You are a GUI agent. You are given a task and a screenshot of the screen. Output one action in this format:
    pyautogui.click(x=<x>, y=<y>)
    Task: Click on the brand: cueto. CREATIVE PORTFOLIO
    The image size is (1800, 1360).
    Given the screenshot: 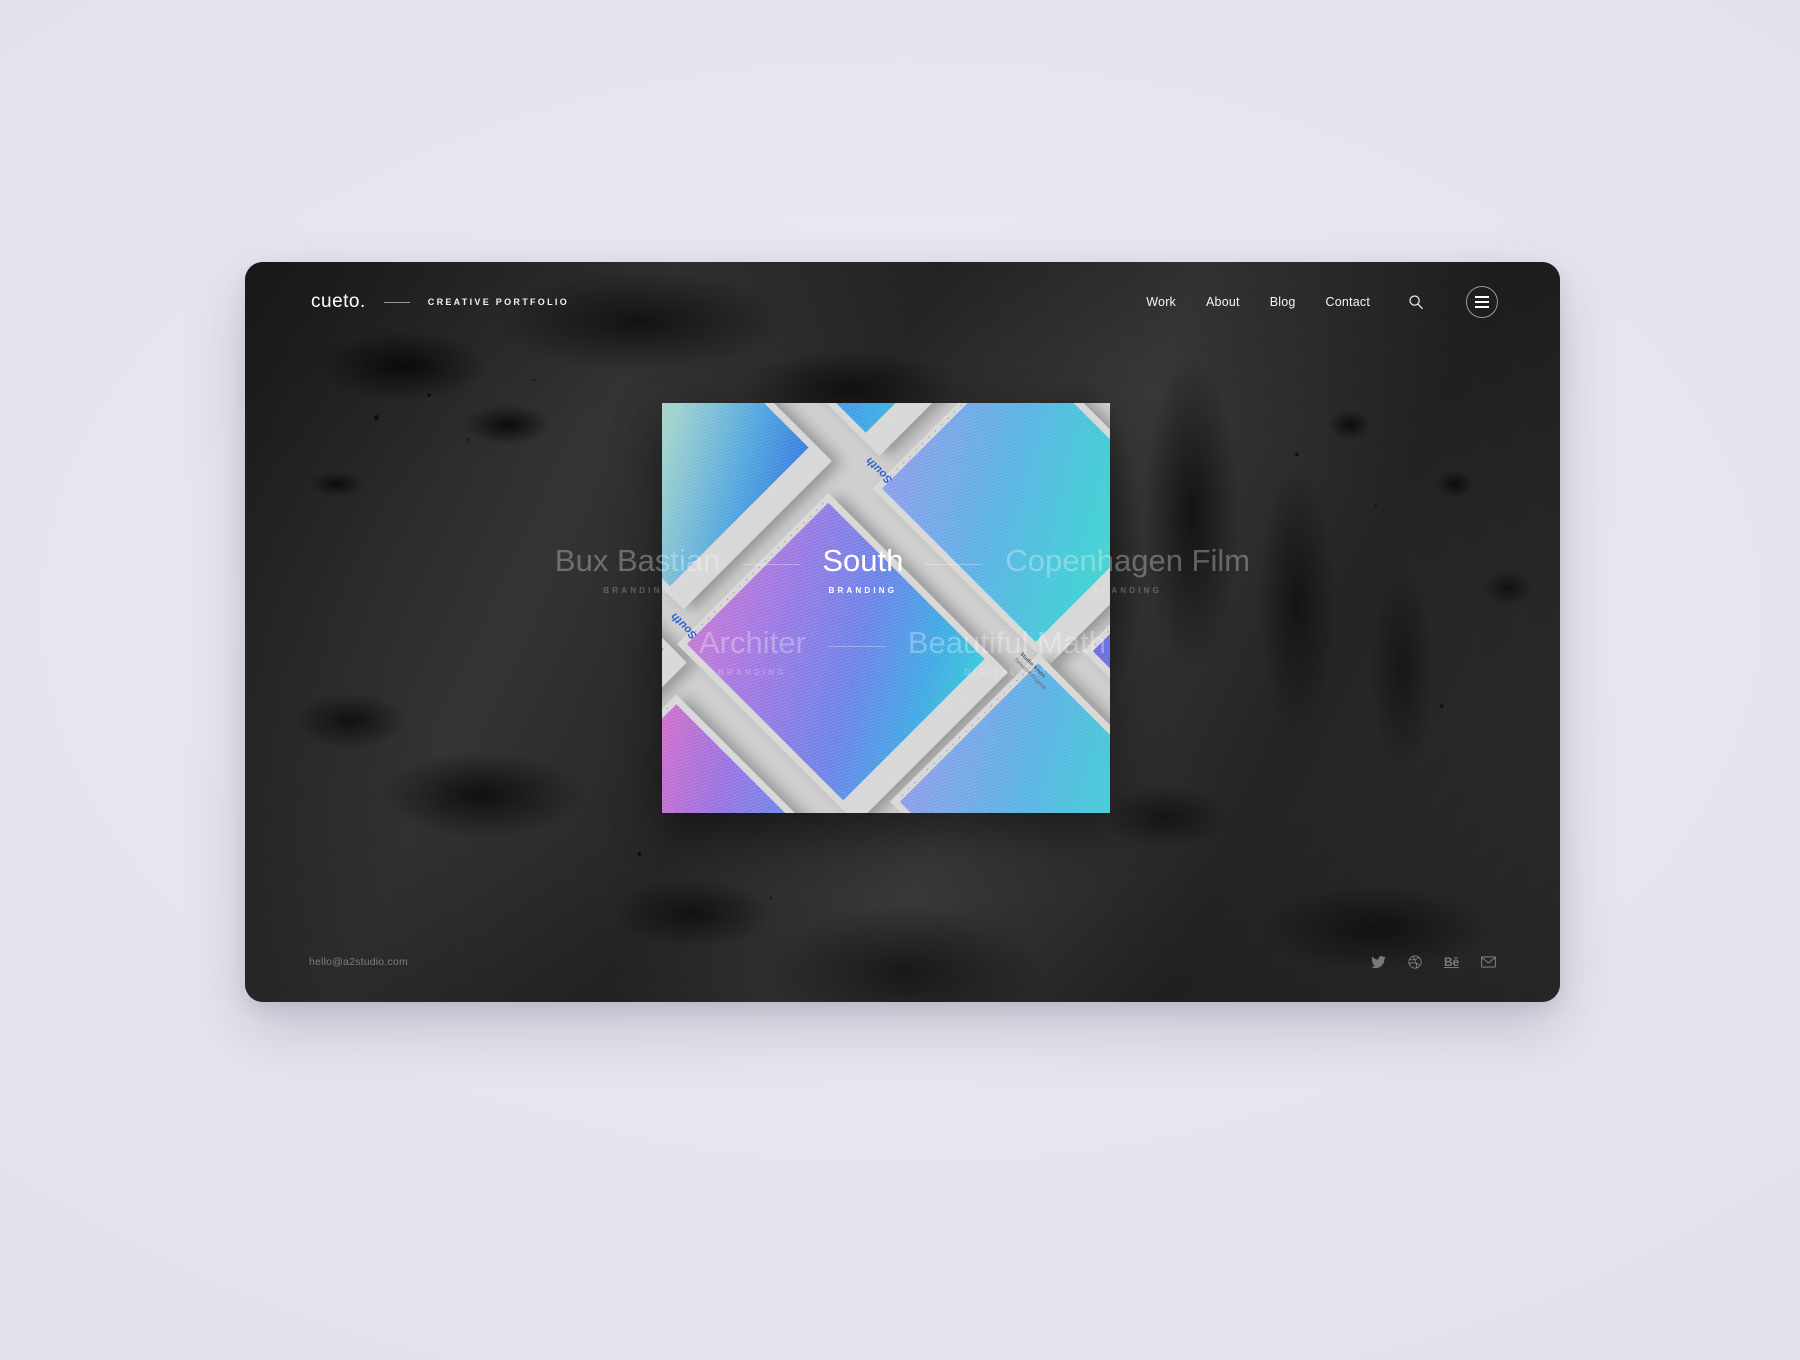 What is the action you would take?
    pyautogui.click(x=440, y=302)
    